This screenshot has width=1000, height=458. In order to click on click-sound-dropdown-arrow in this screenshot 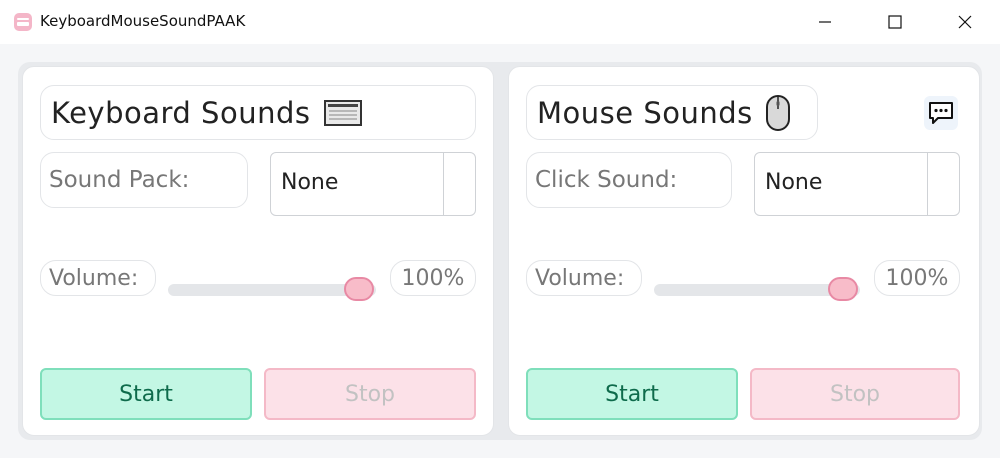, I will do `click(943, 184)`.